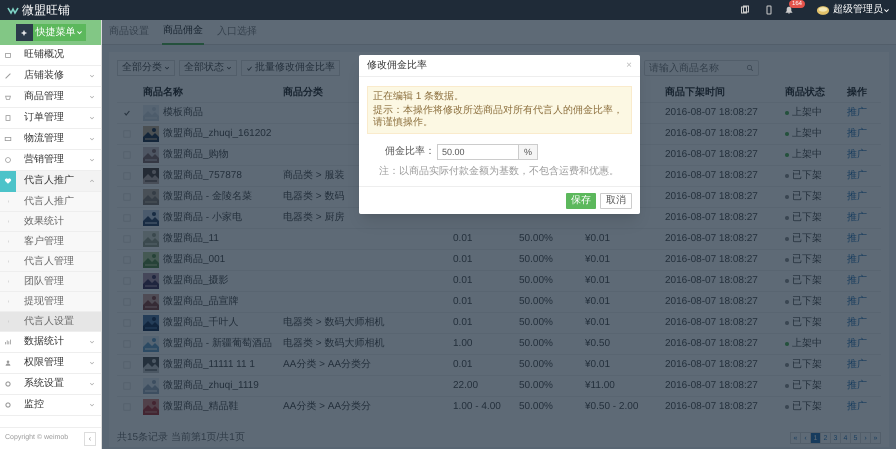 This screenshot has height=449, width=896. I want to click on sidebar-item: 代言人推广, so click(50, 181).